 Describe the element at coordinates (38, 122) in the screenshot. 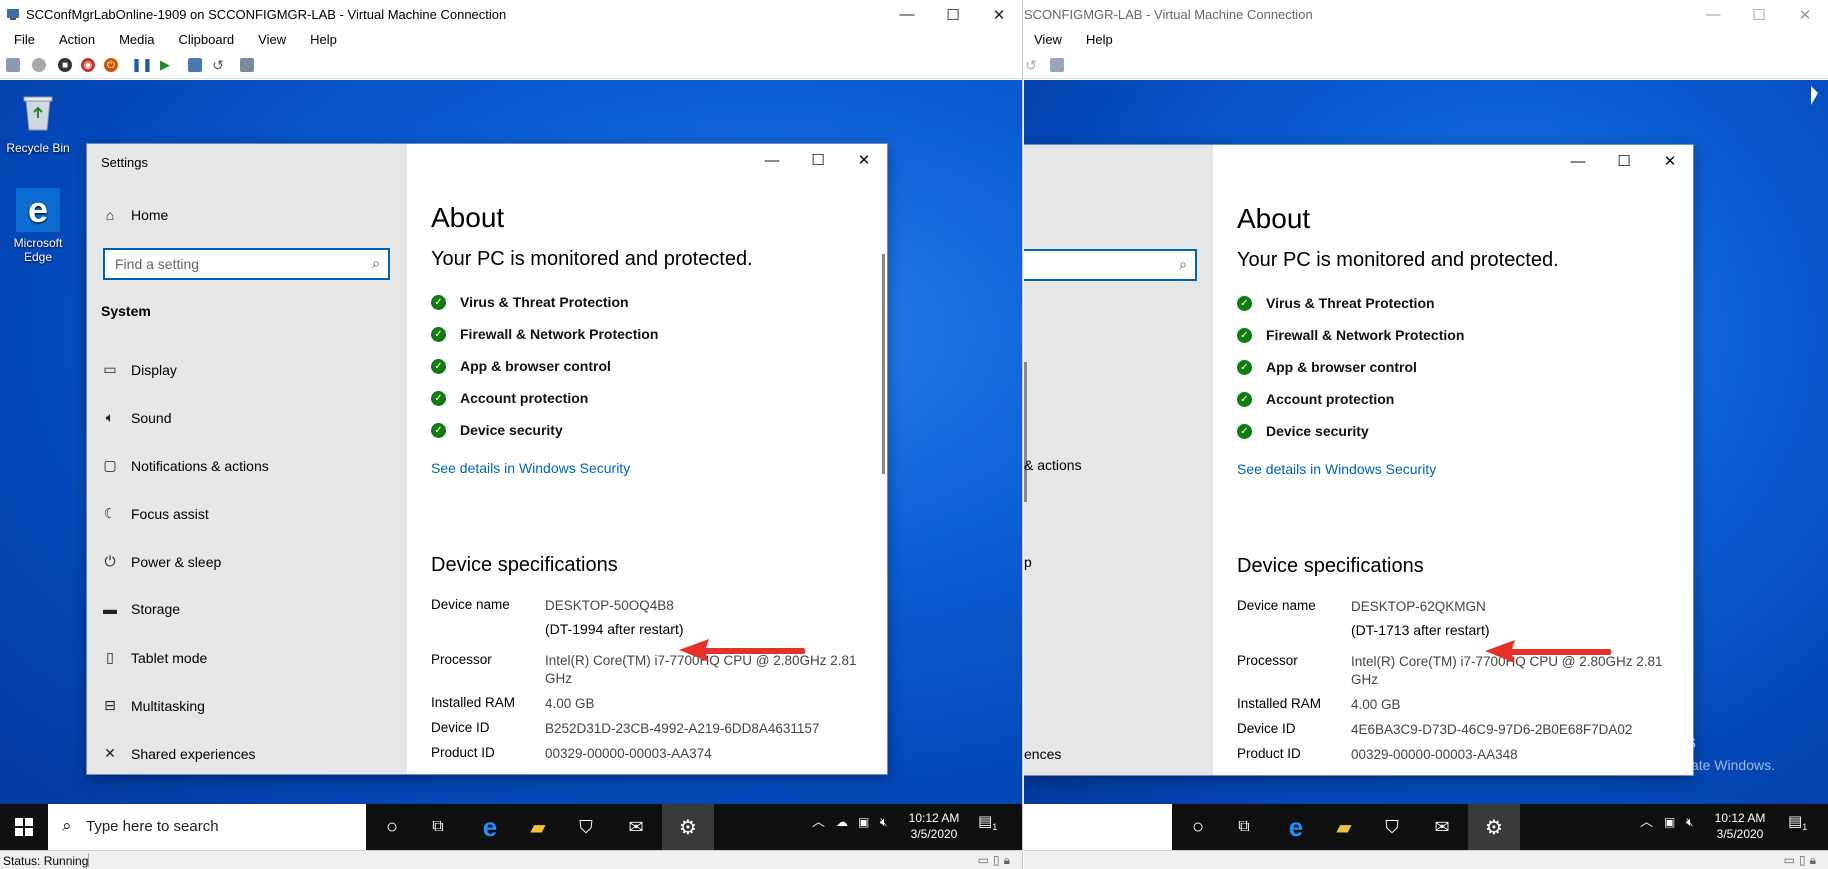

I see `desktop-icon-recycle-bin: Recycle Bin` at that location.